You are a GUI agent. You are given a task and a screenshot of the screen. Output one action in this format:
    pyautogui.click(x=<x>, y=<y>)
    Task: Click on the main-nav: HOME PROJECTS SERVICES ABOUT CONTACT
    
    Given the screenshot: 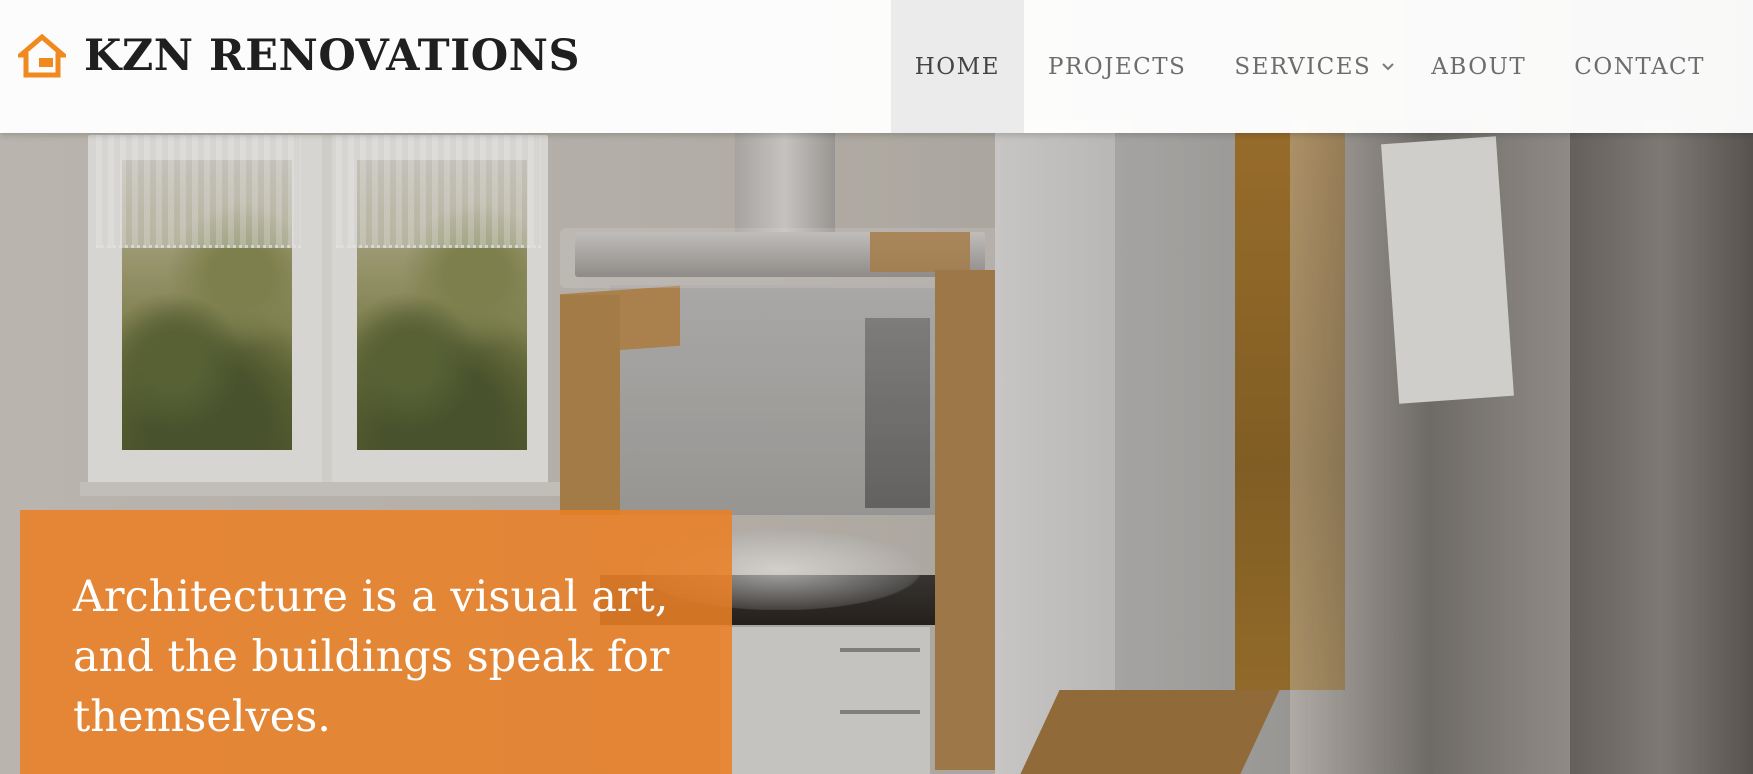 What is the action you would take?
    pyautogui.click(x=1321, y=66)
    